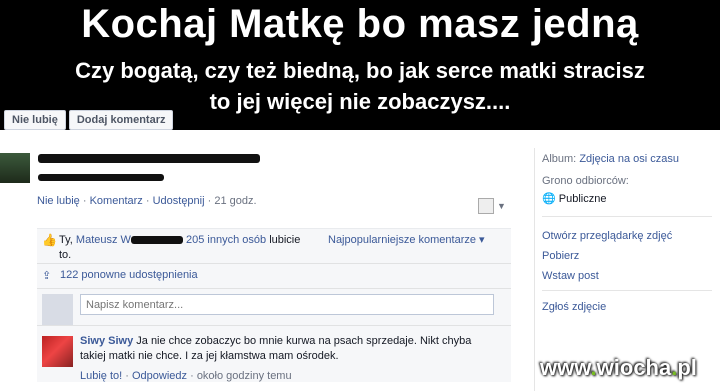 The width and height of the screenshot is (720, 391). I want to click on shares-link: 122 ponowne udostępnienia, so click(129, 275).